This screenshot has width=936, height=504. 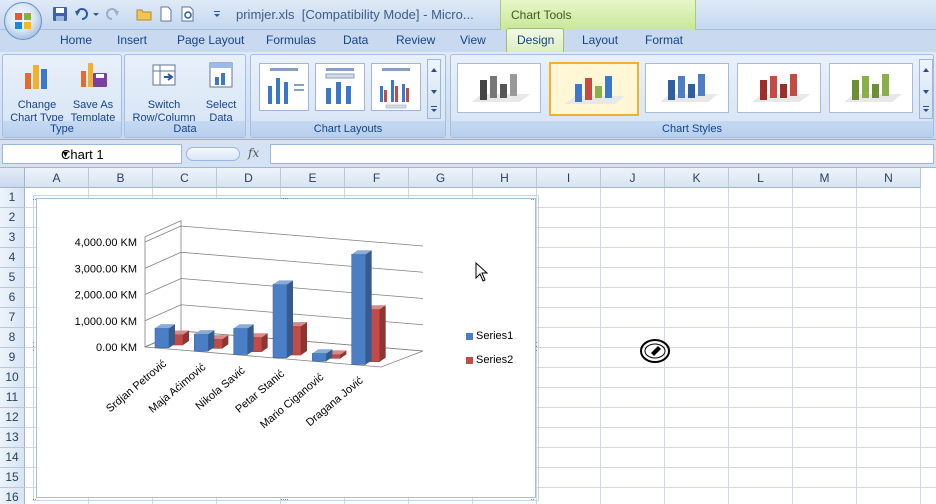 I want to click on type-group-label: Type, so click(x=62, y=129).